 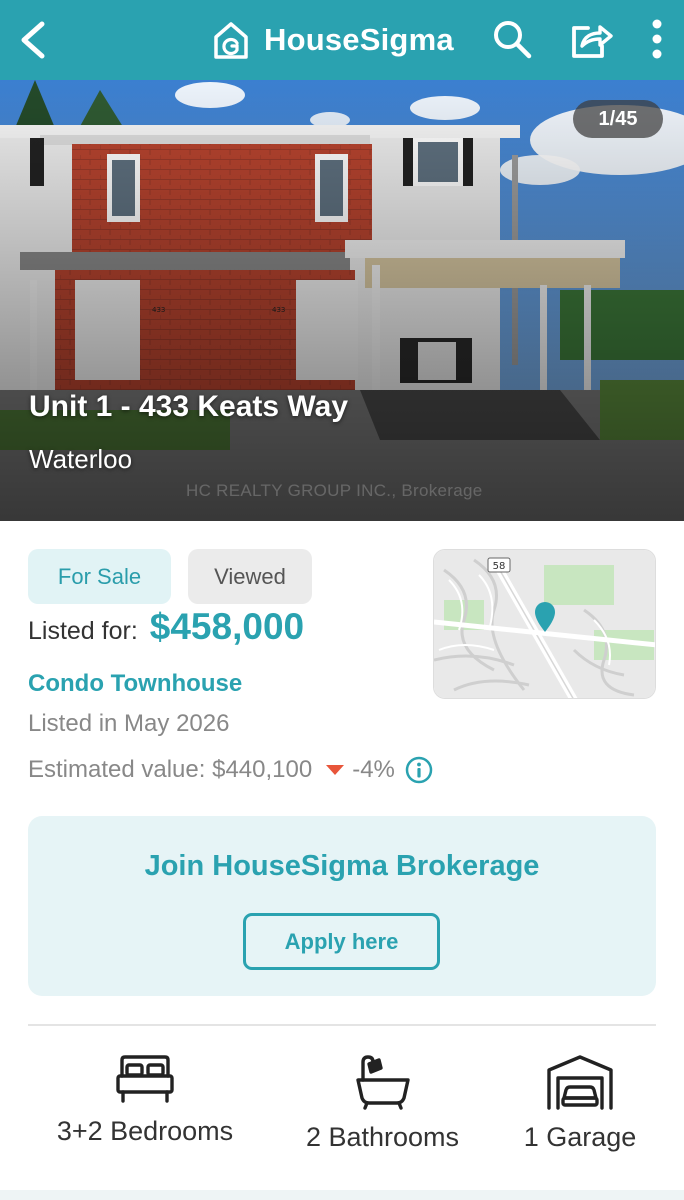 What do you see at coordinates (341, 941) in the screenshot?
I see `apply-here-button: Apply here` at bounding box center [341, 941].